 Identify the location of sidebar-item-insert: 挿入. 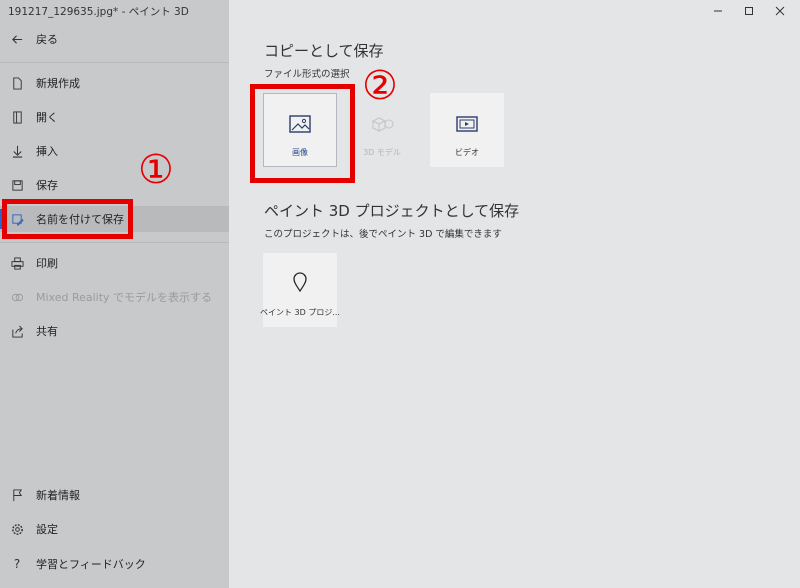
(114, 151).